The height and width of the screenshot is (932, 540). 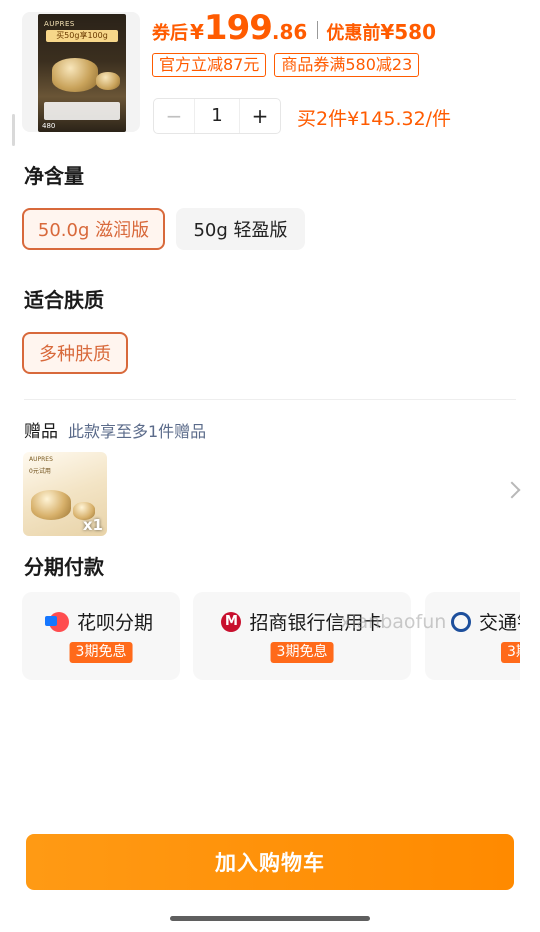 What do you see at coordinates (270, 862) in the screenshot?
I see `add-to-cart-button: 加入购物车` at bounding box center [270, 862].